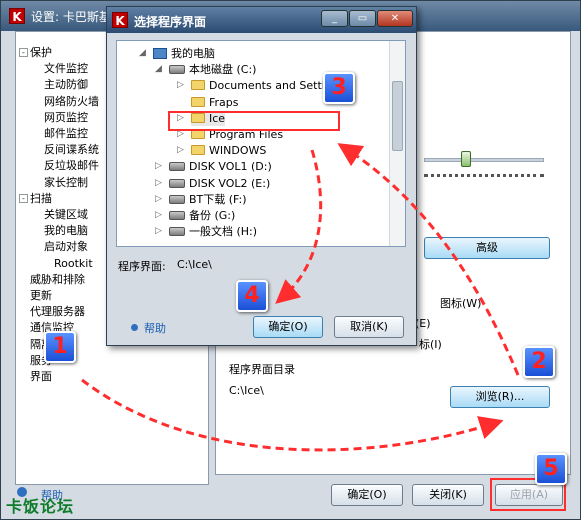 This screenshot has width=581, height=520. What do you see at coordinates (60, 347) in the screenshot?
I see `step-badge-1: 1` at bounding box center [60, 347].